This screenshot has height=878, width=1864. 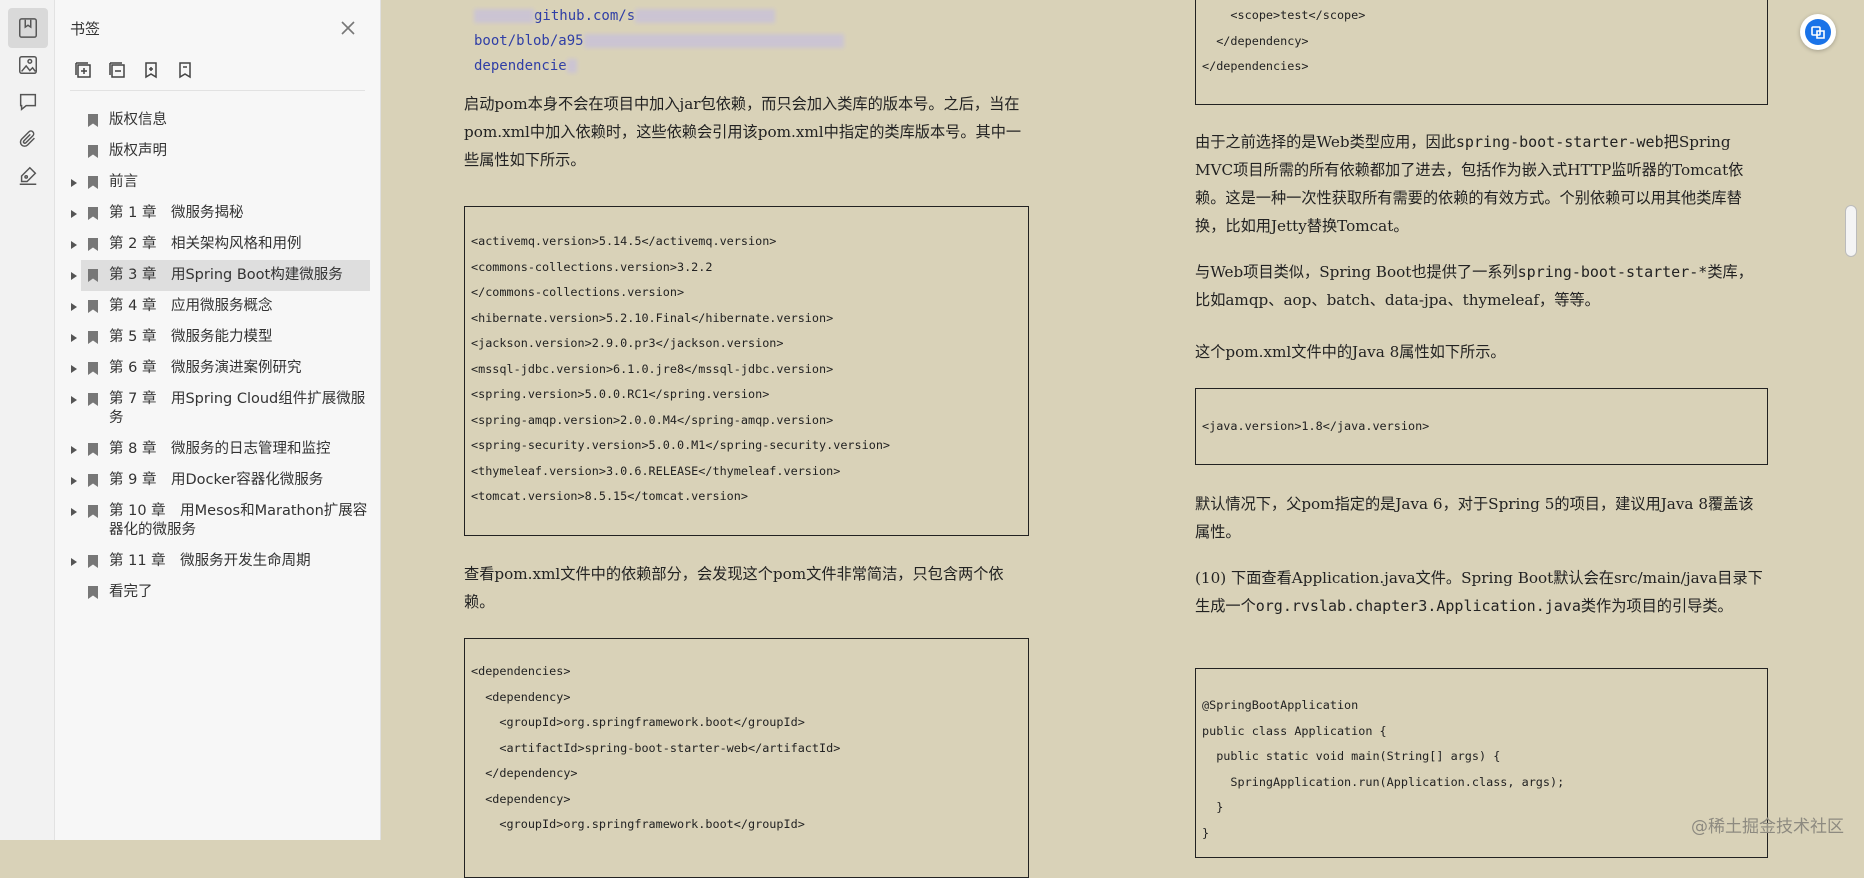 I want to click on url-block: github.com/s boot/blob/a95 dependencie, so click(x=659, y=41).